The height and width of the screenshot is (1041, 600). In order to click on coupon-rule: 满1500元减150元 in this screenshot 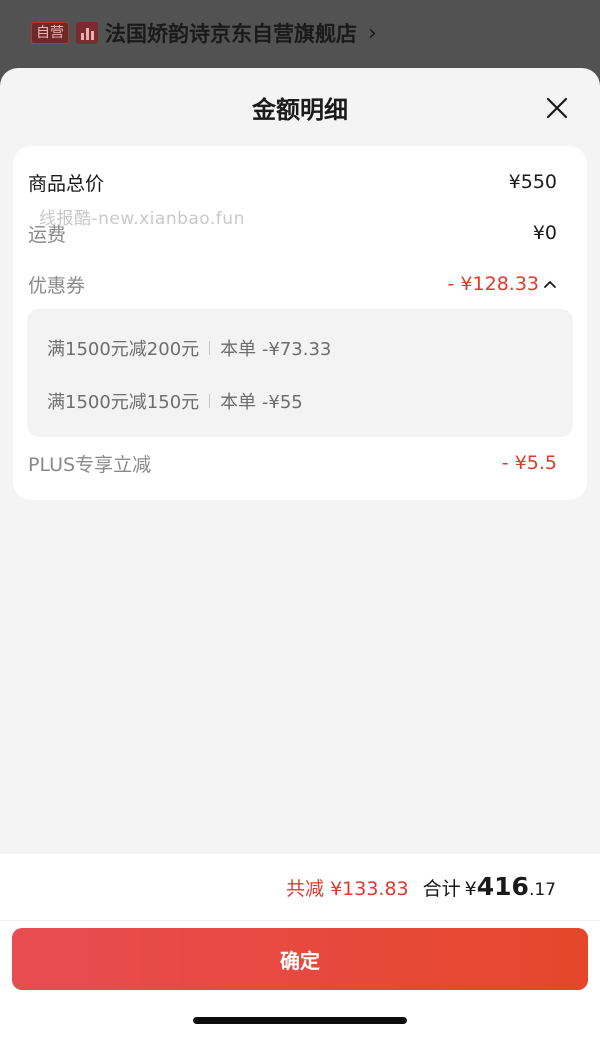, I will do `click(123, 402)`.